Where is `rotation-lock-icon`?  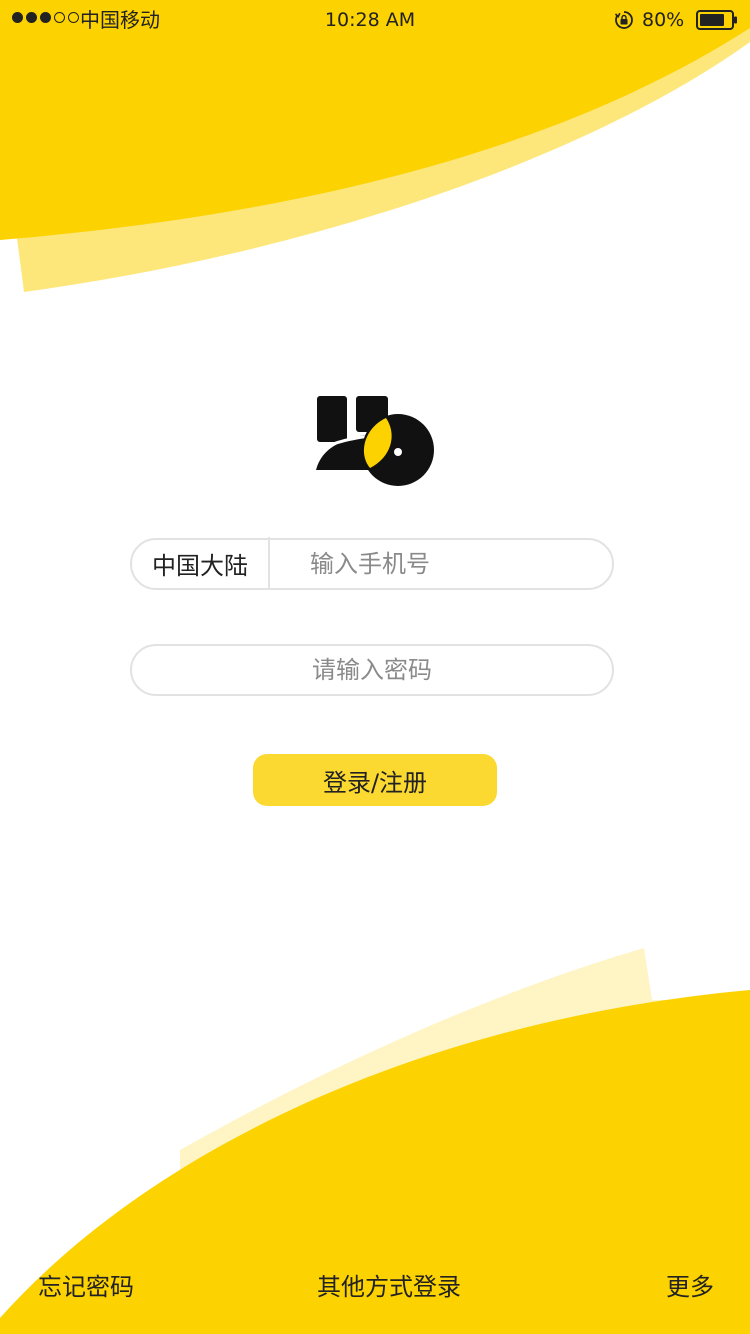
rotation-lock-icon is located at coordinates (623, 20).